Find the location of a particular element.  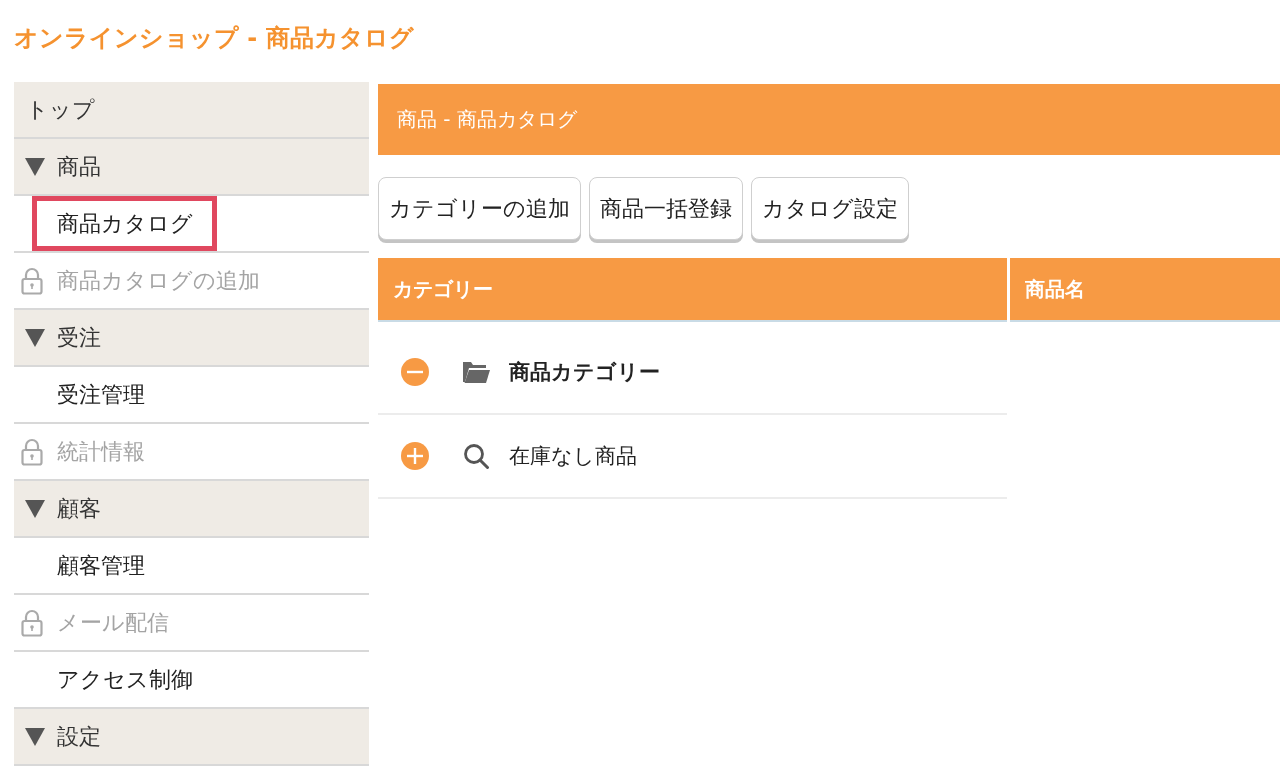

action-button: カタログ設定 is located at coordinates (830, 208).